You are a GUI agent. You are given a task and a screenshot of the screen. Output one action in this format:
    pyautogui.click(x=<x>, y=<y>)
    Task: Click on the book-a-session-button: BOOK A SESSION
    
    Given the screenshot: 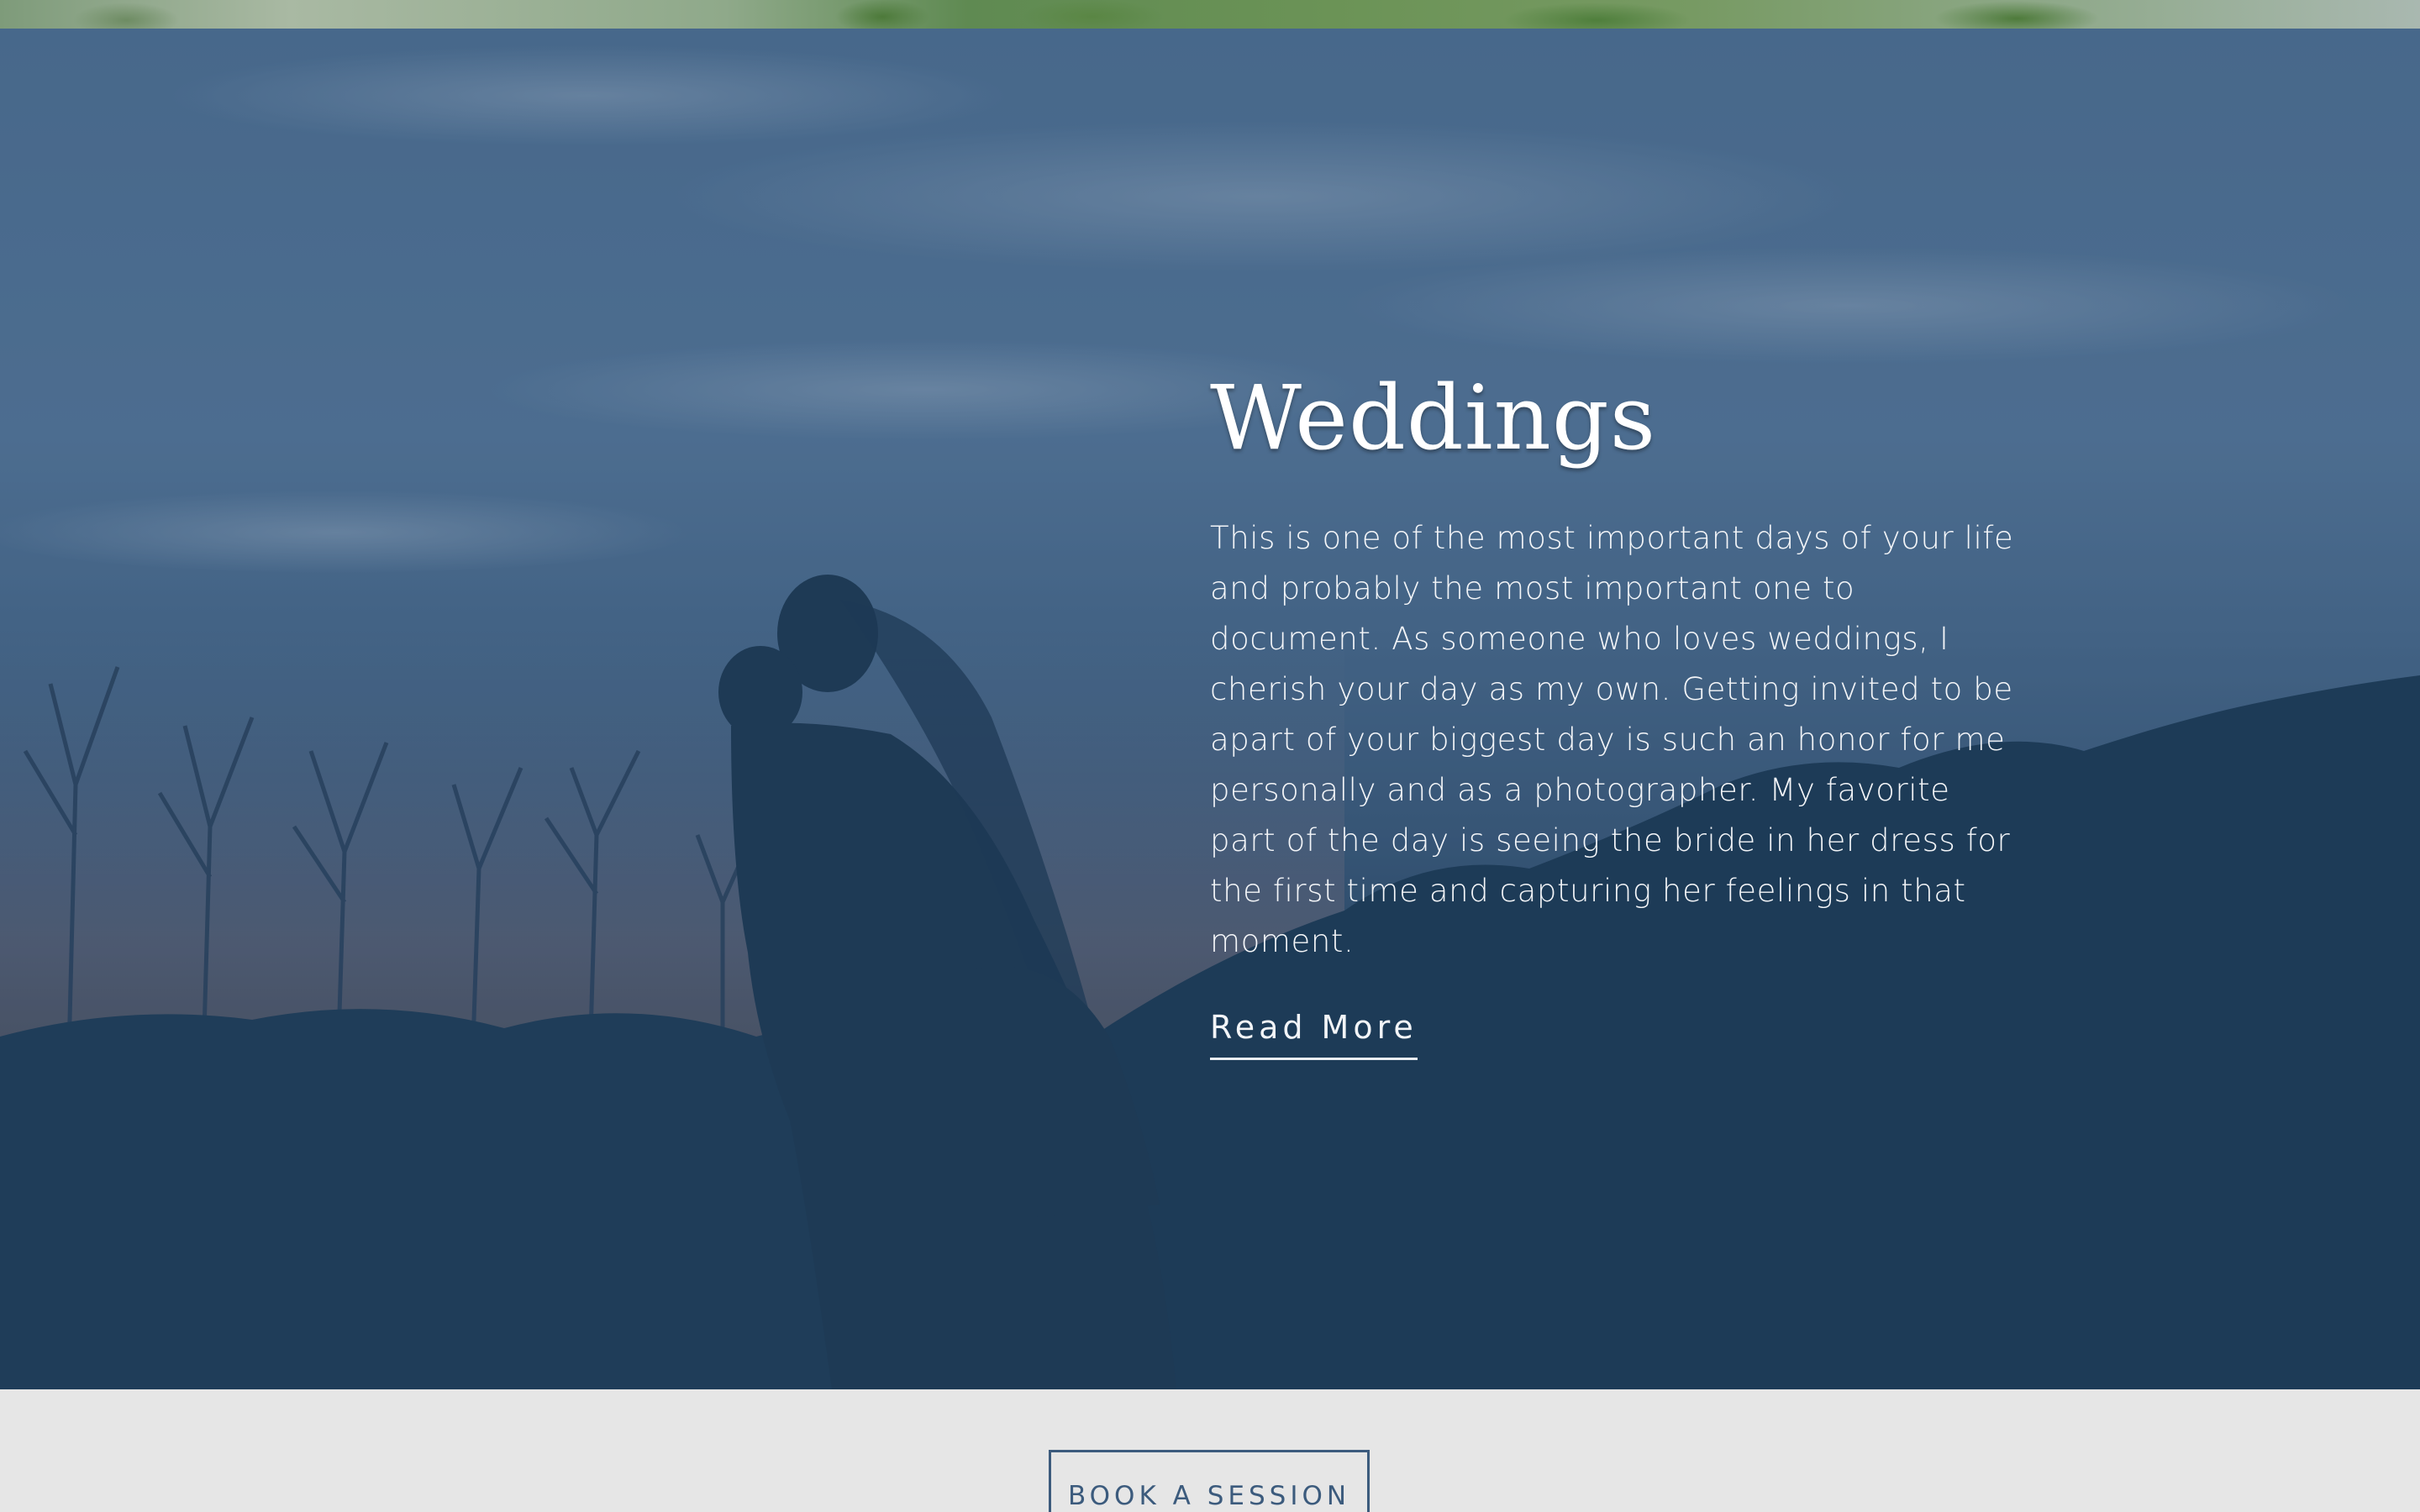 What is the action you would take?
    pyautogui.click(x=1209, y=1481)
    